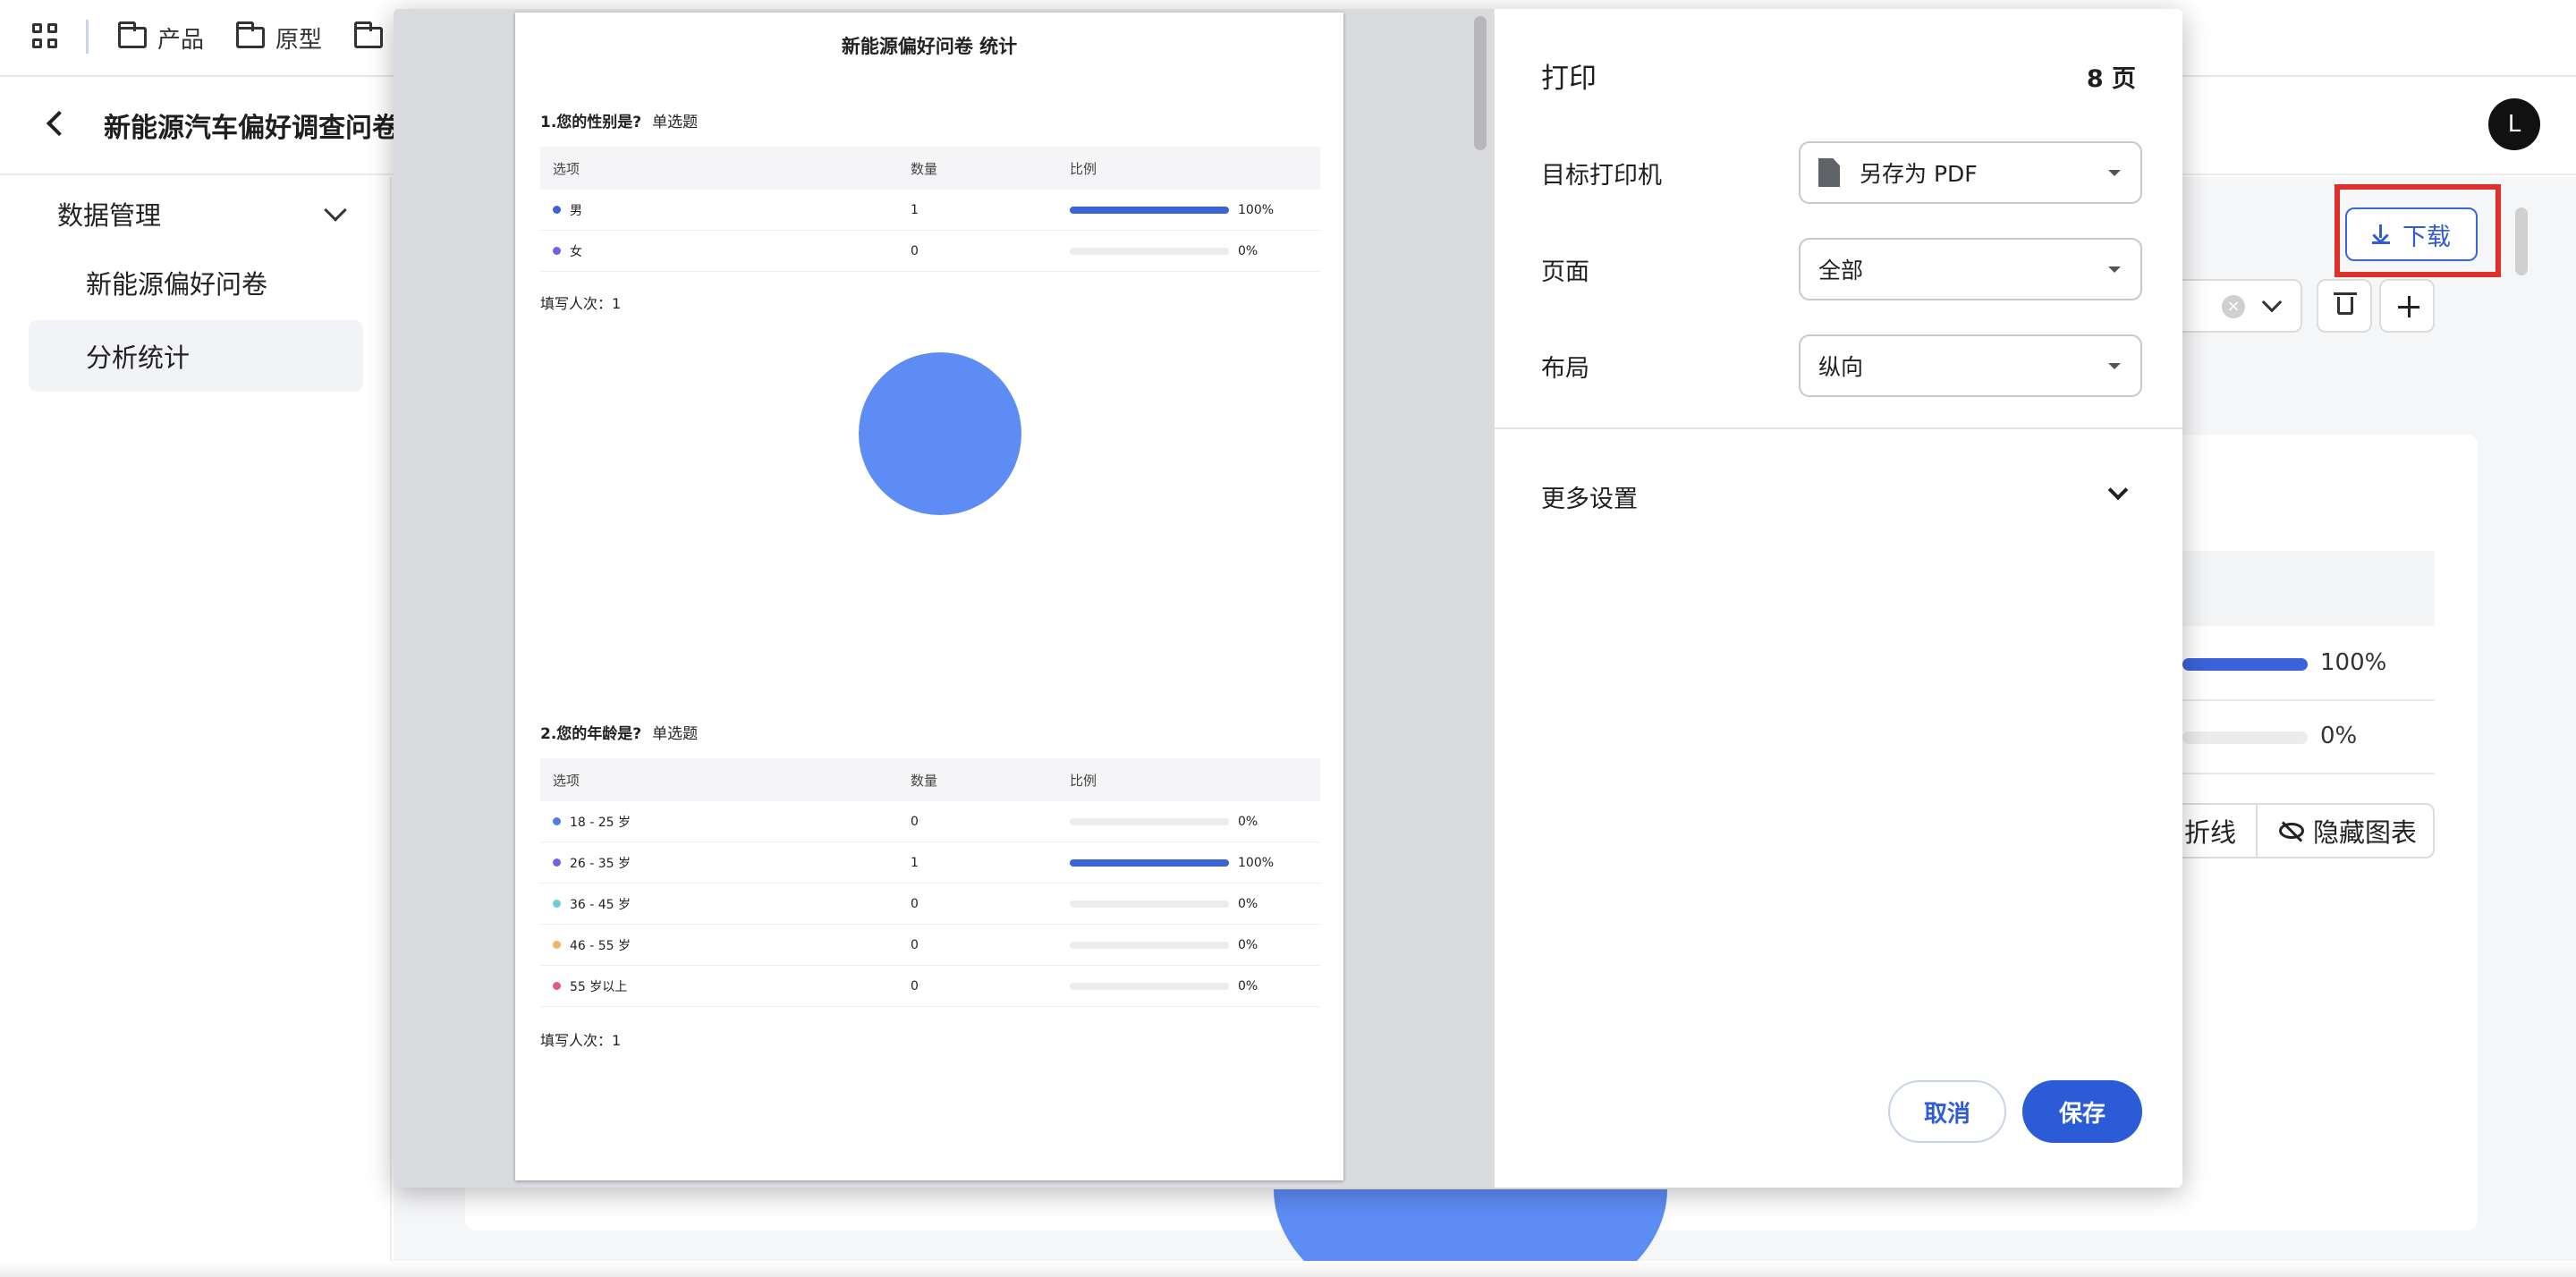 This screenshot has height=1277, width=2576. Describe the element at coordinates (2291, 831) in the screenshot. I see `eye-off-icon` at that location.